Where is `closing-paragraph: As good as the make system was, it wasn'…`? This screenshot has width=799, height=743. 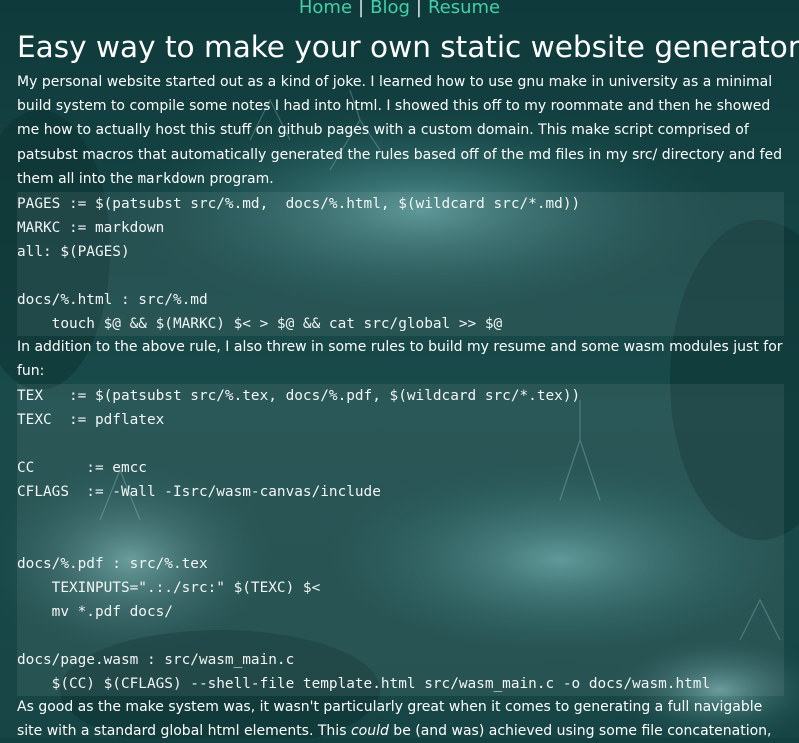 closing-paragraph: As good as the make system was, it wasn'… is located at coordinates (401, 719).